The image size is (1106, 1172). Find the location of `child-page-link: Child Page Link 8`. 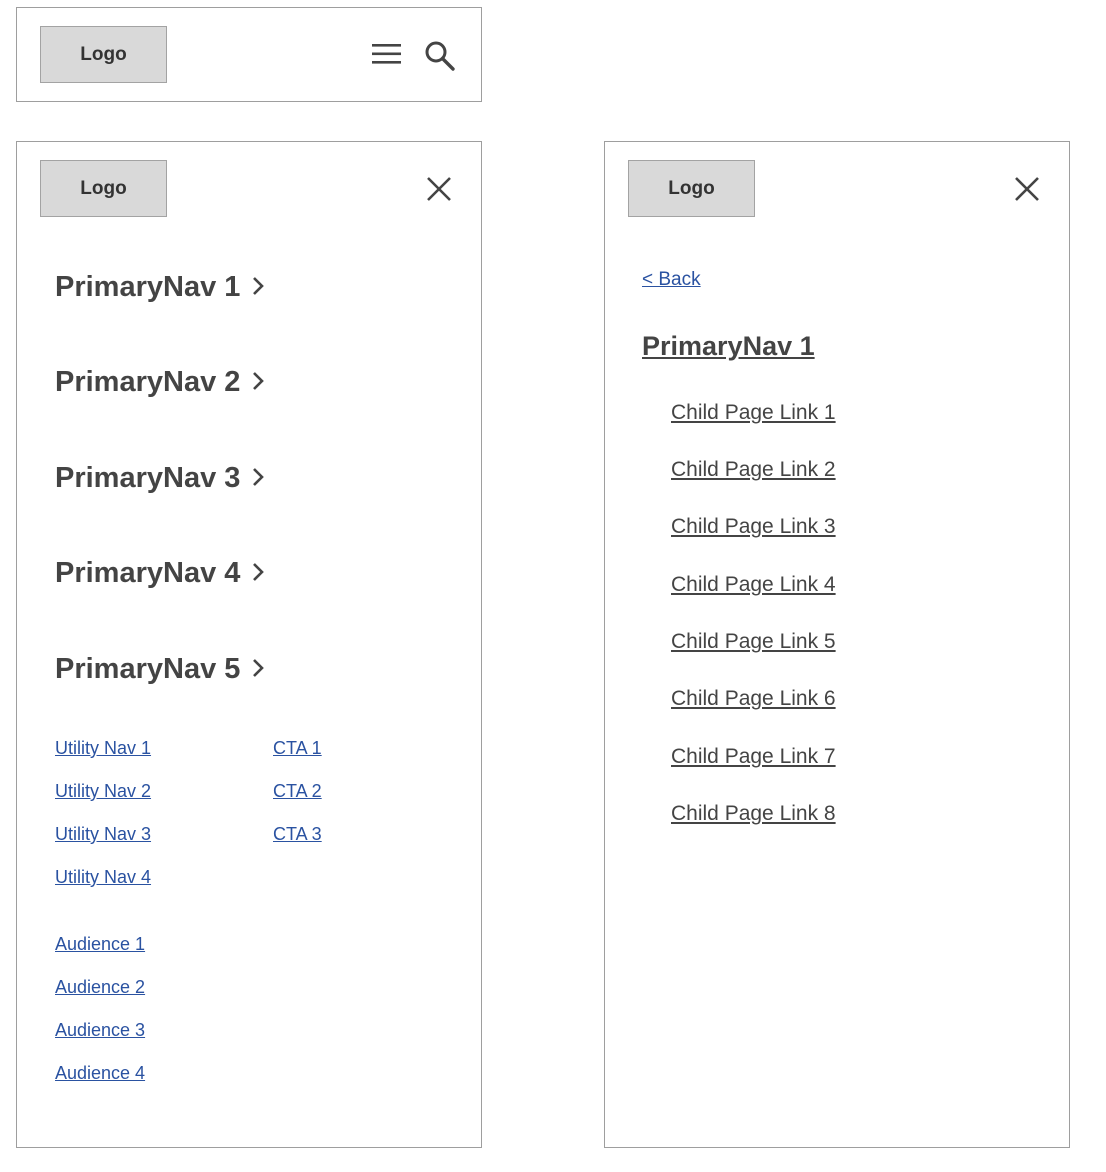

child-page-link: Child Page Link 8 is located at coordinates (753, 814).